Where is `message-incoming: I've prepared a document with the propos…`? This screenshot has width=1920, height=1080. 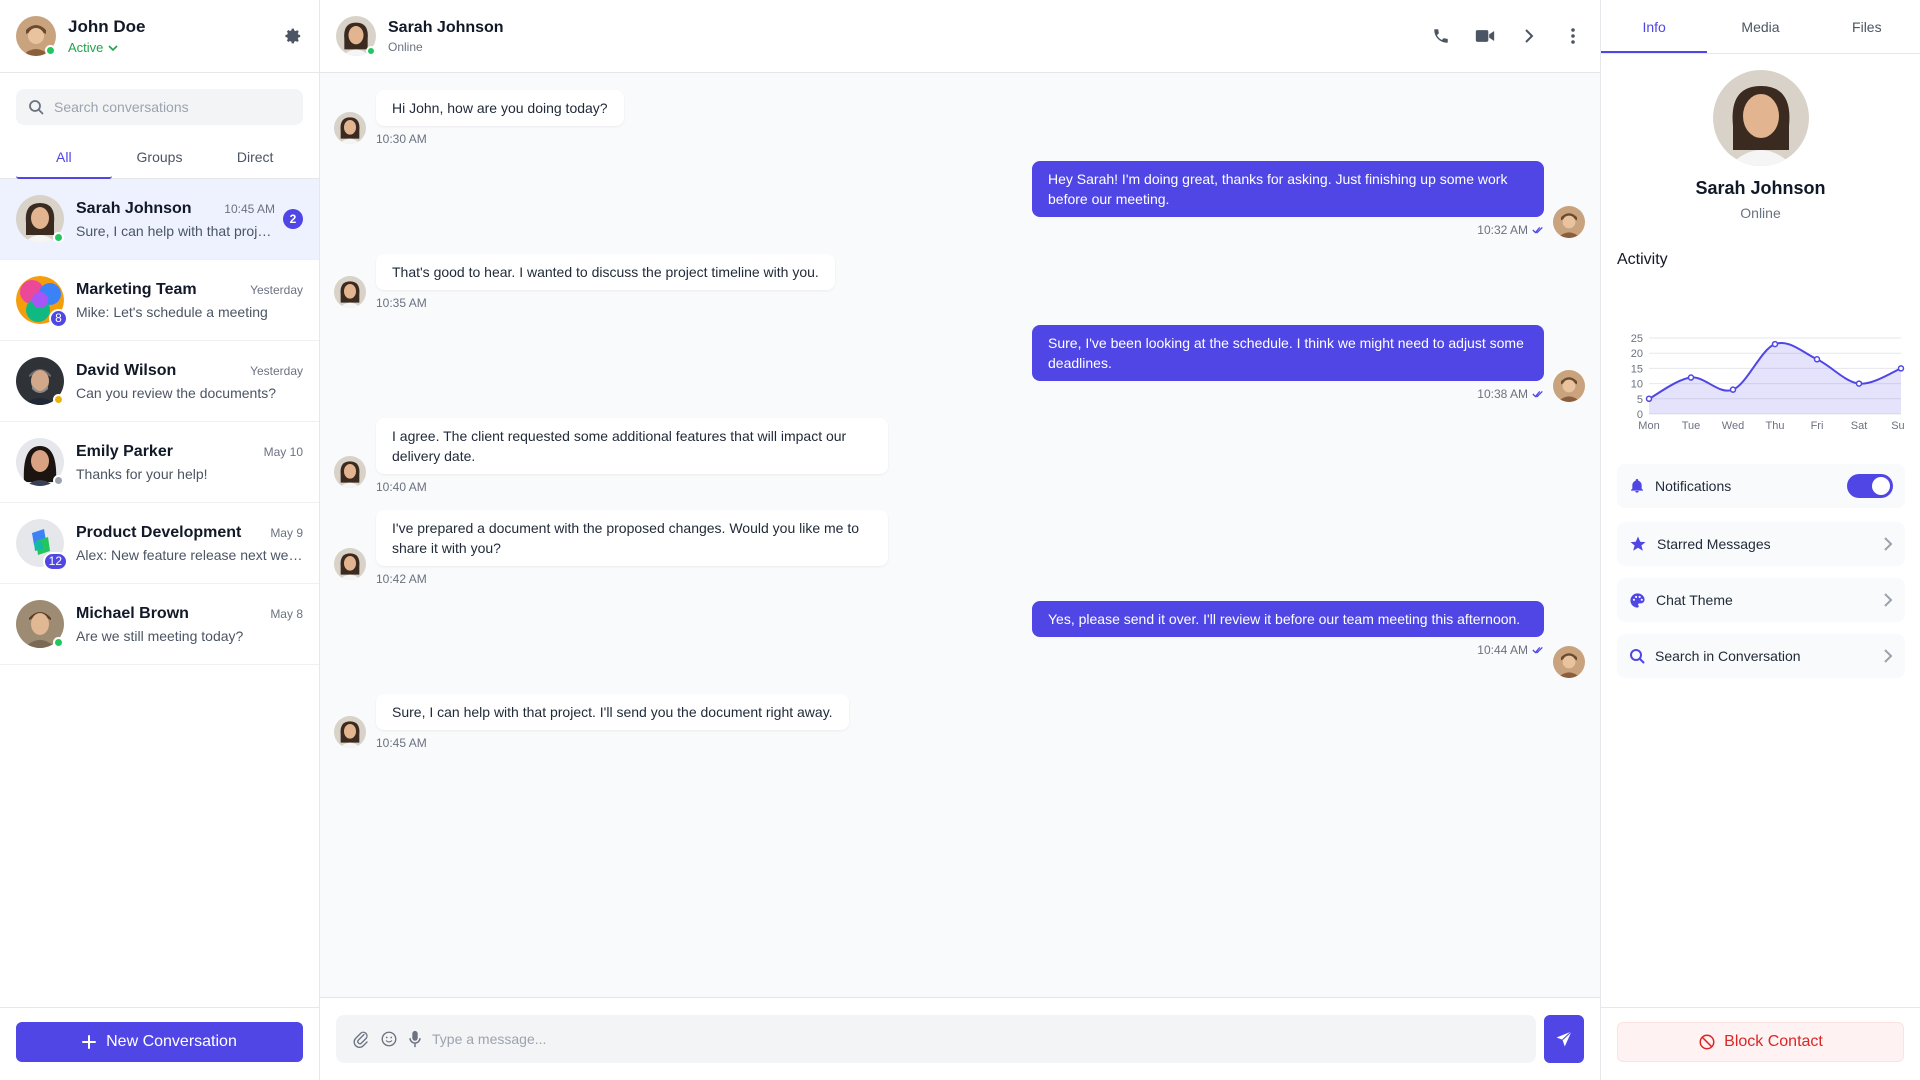 message-incoming: I've prepared a document with the propos… is located at coordinates (611, 548).